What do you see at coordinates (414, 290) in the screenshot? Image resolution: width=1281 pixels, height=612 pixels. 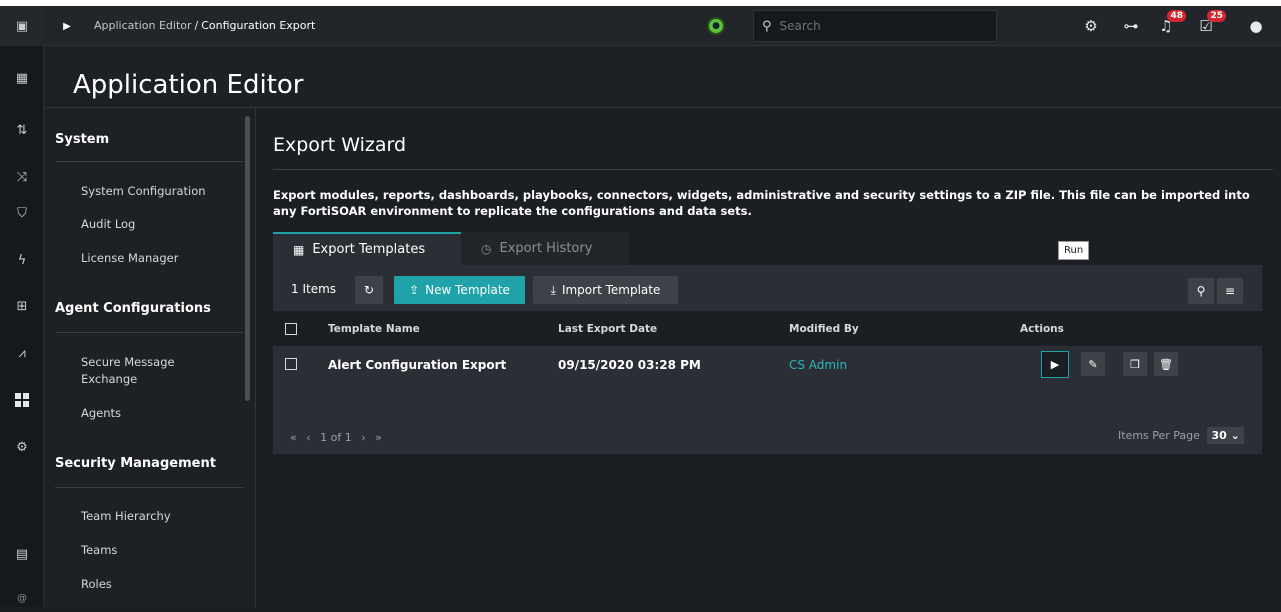 I see `upload-icon: ⇪` at bounding box center [414, 290].